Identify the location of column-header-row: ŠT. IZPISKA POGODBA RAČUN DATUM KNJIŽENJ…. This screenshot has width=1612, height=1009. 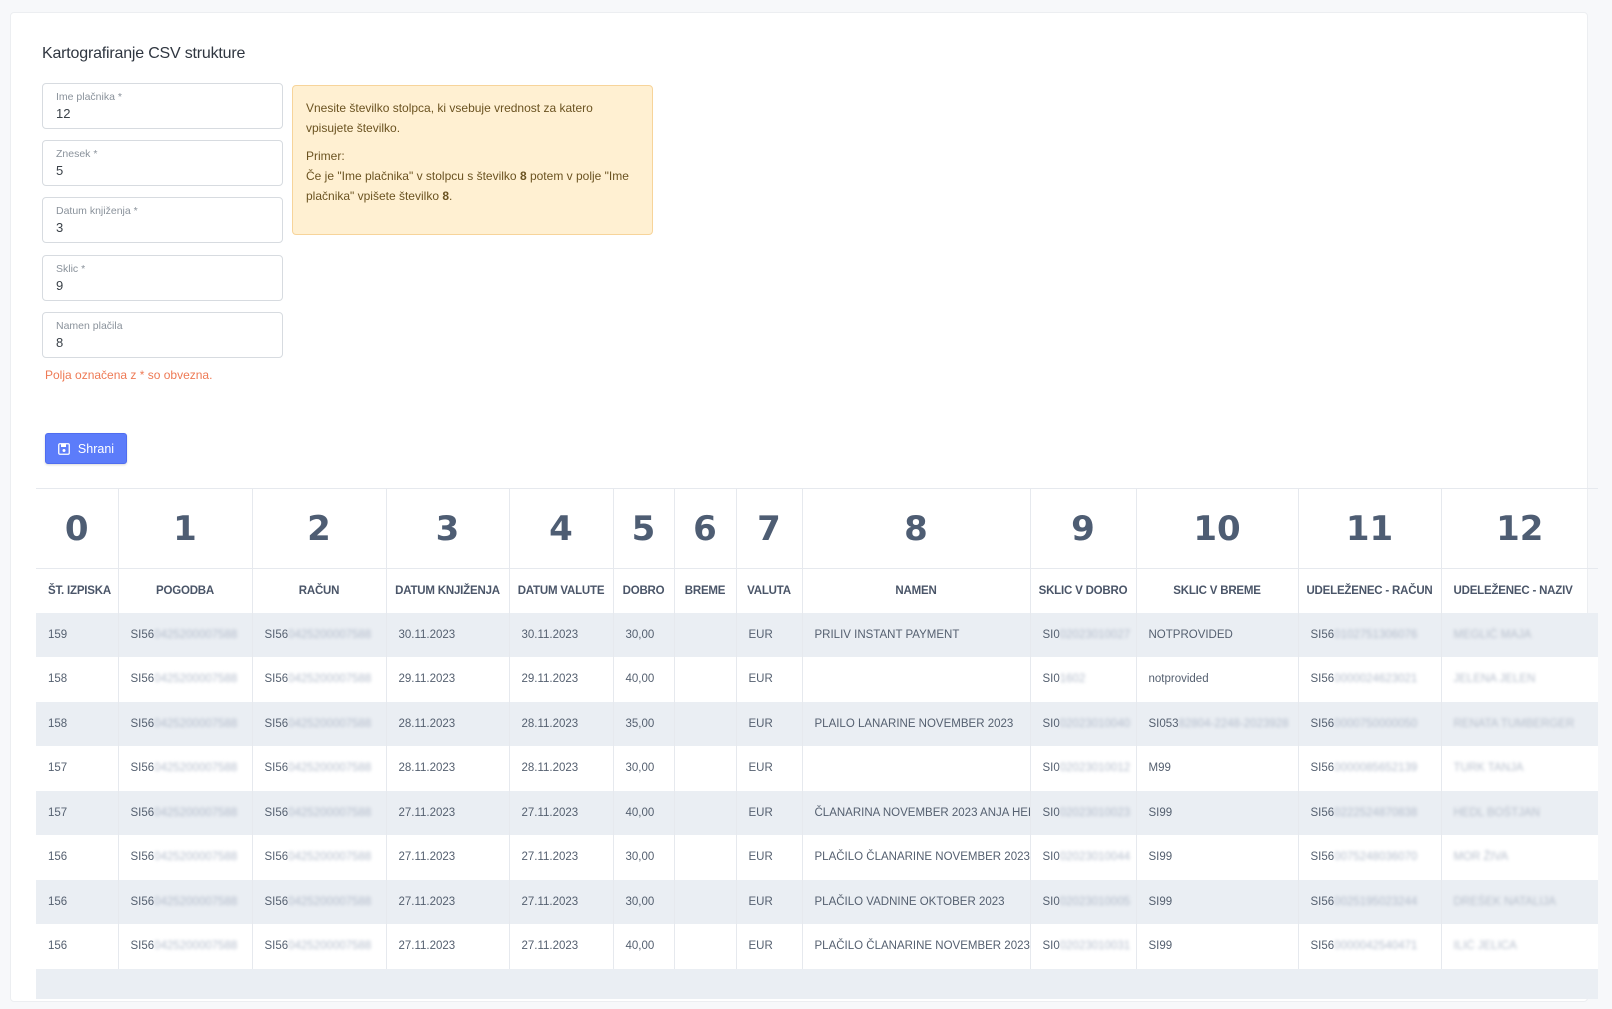
(817, 590).